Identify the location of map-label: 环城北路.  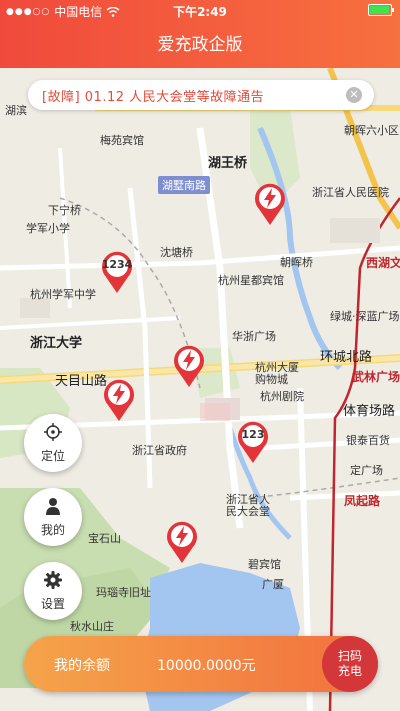
(346, 357).